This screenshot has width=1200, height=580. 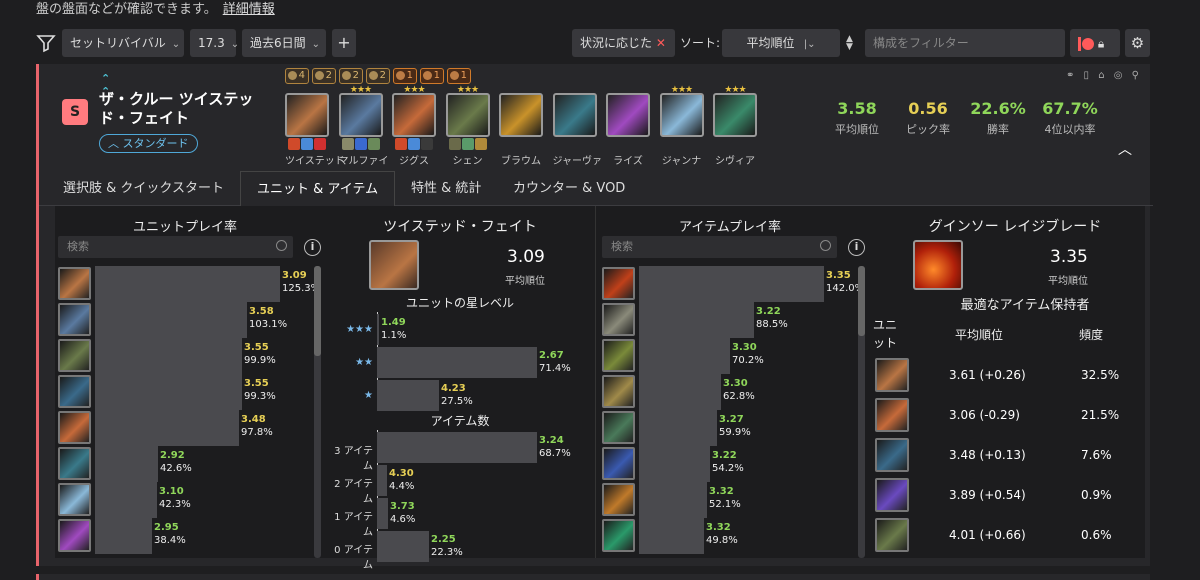 What do you see at coordinates (414, 126) in the screenshot?
I see `unit-slot: ★★★ ジグス` at bounding box center [414, 126].